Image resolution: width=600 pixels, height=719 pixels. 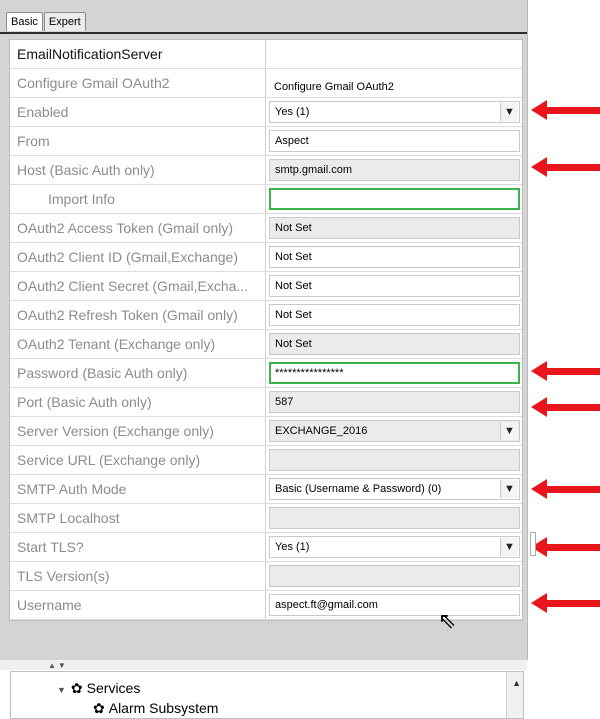 I want to click on password-field: ****************, so click(x=394, y=373).